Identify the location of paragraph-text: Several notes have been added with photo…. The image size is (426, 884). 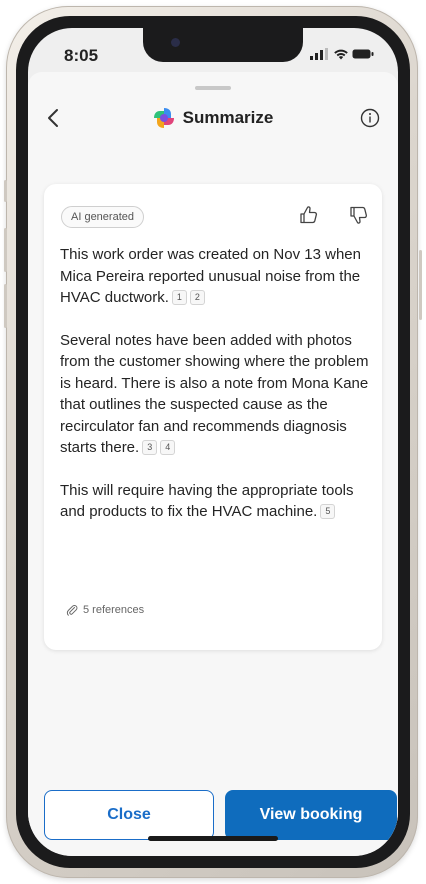
(214, 394).